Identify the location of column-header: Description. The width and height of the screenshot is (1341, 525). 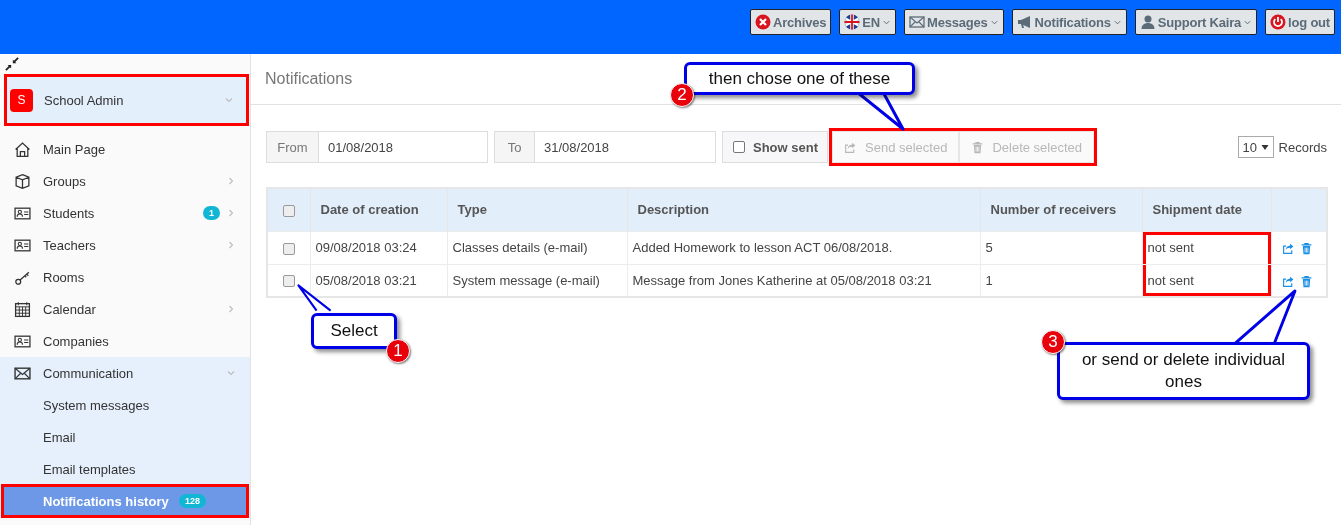
(803, 209).